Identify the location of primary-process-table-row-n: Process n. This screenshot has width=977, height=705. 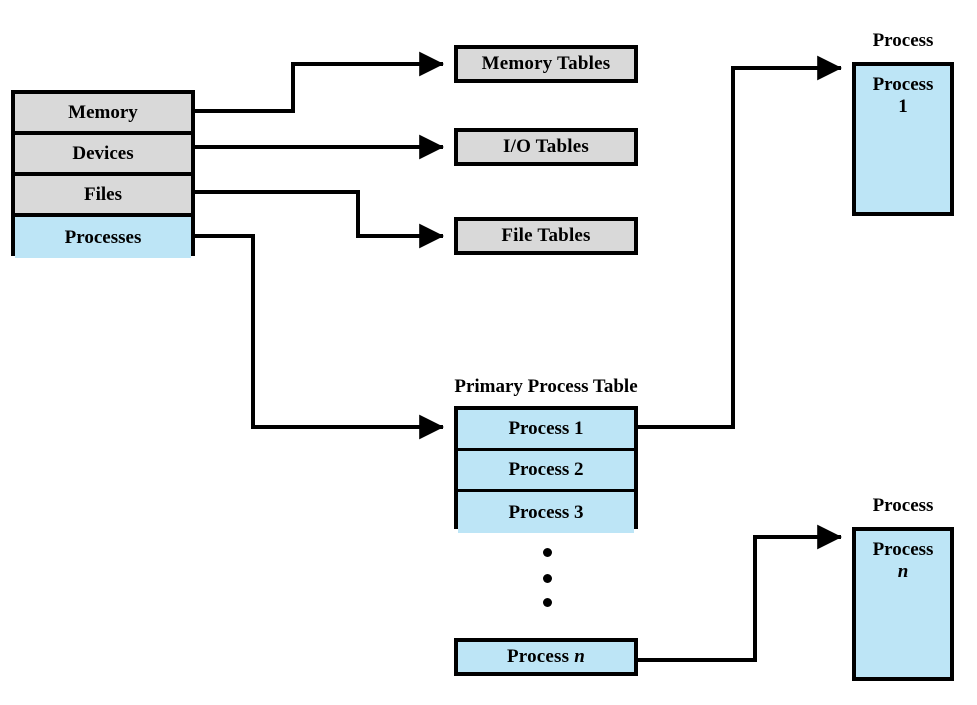
(546, 657).